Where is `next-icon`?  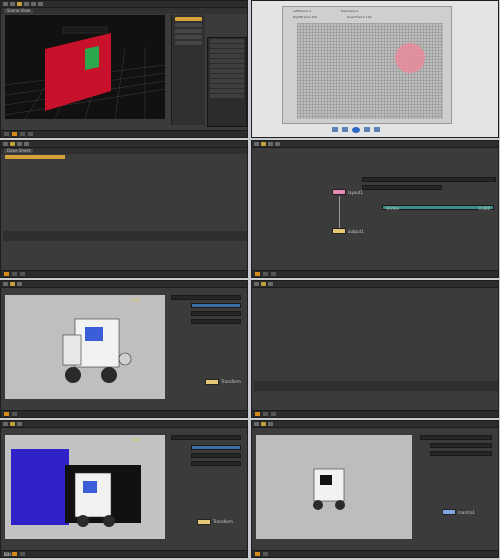
next-icon is located at coordinates (367, 129).